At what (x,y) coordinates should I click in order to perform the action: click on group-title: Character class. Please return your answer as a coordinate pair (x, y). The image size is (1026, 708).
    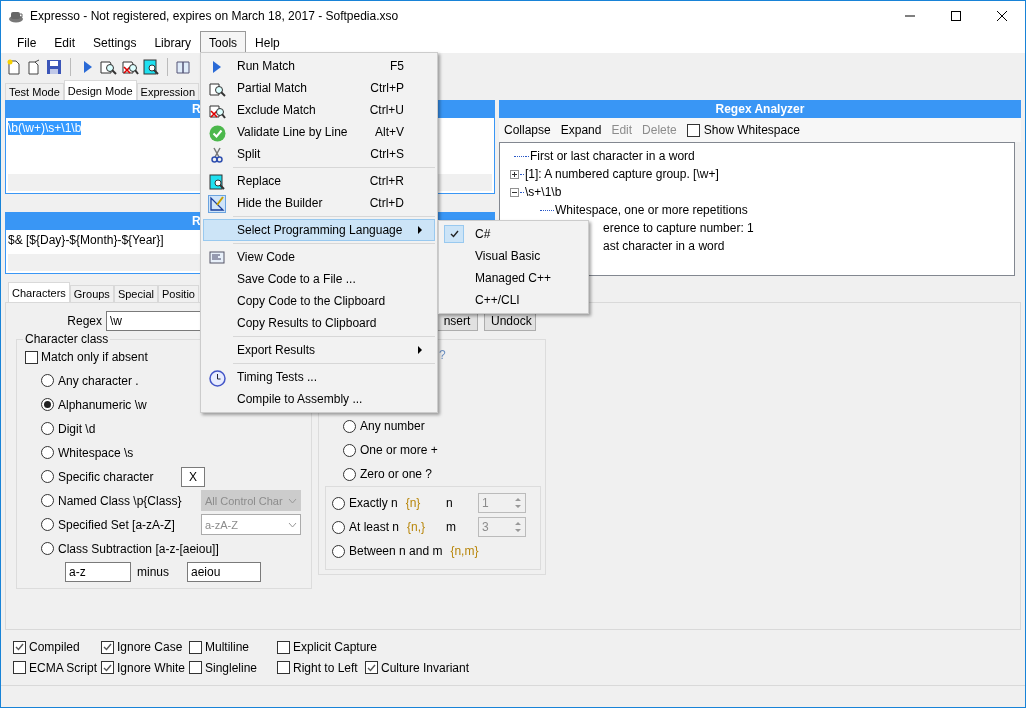
    Looking at the image, I should click on (67, 339).